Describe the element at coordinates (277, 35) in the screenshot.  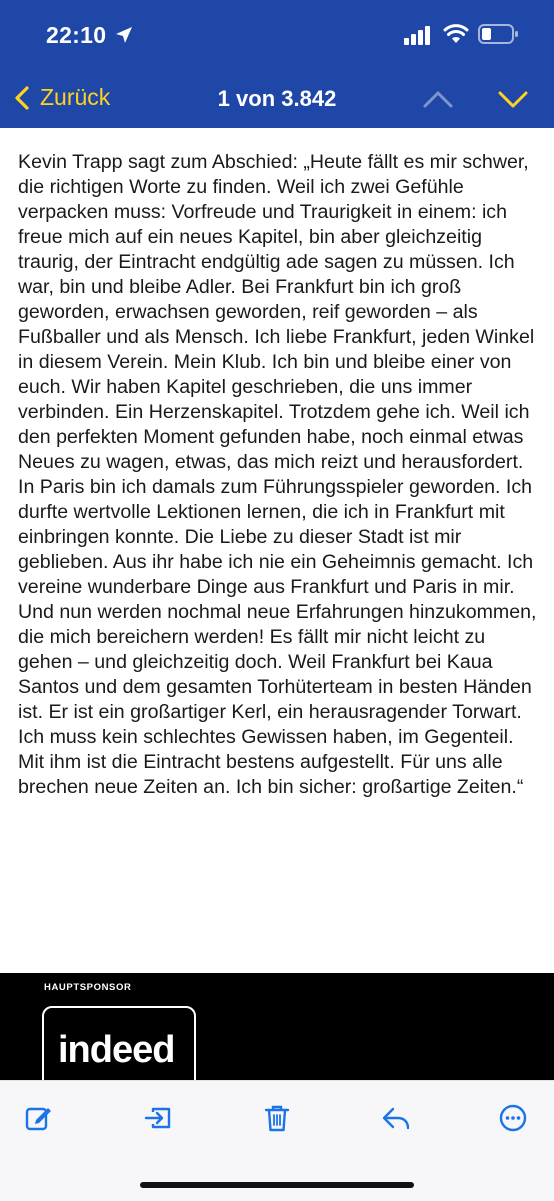
I see `status-bar: 22:10` at that location.